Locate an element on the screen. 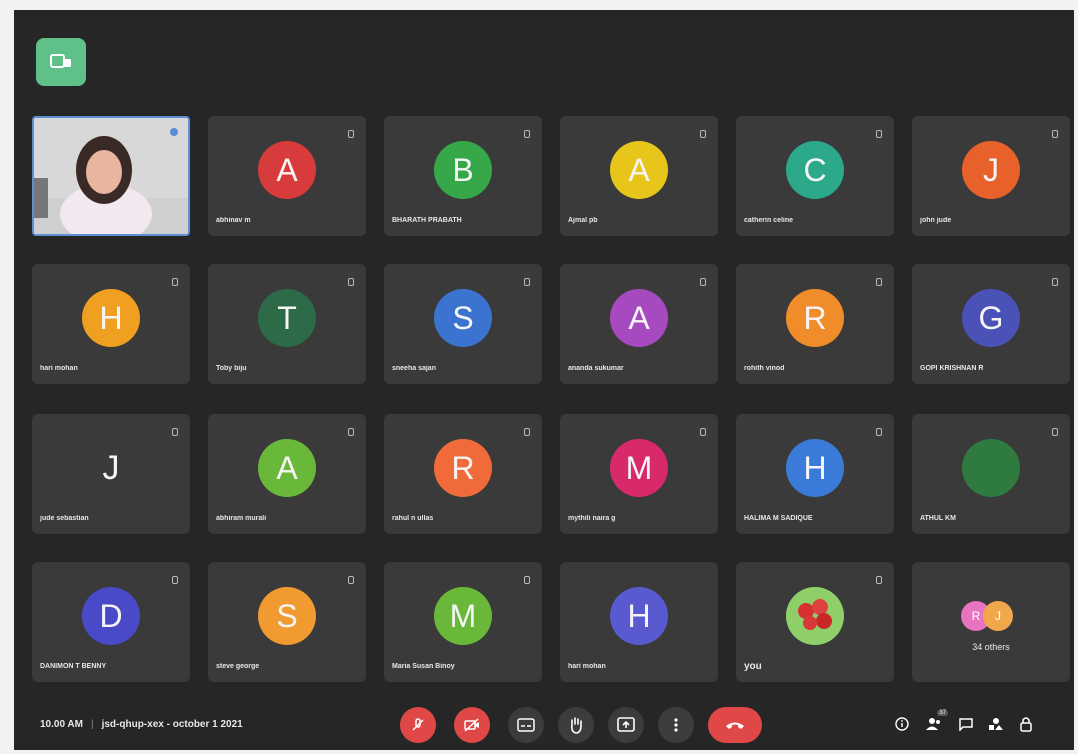  camera-off-icon is located at coordinates (471, 725).